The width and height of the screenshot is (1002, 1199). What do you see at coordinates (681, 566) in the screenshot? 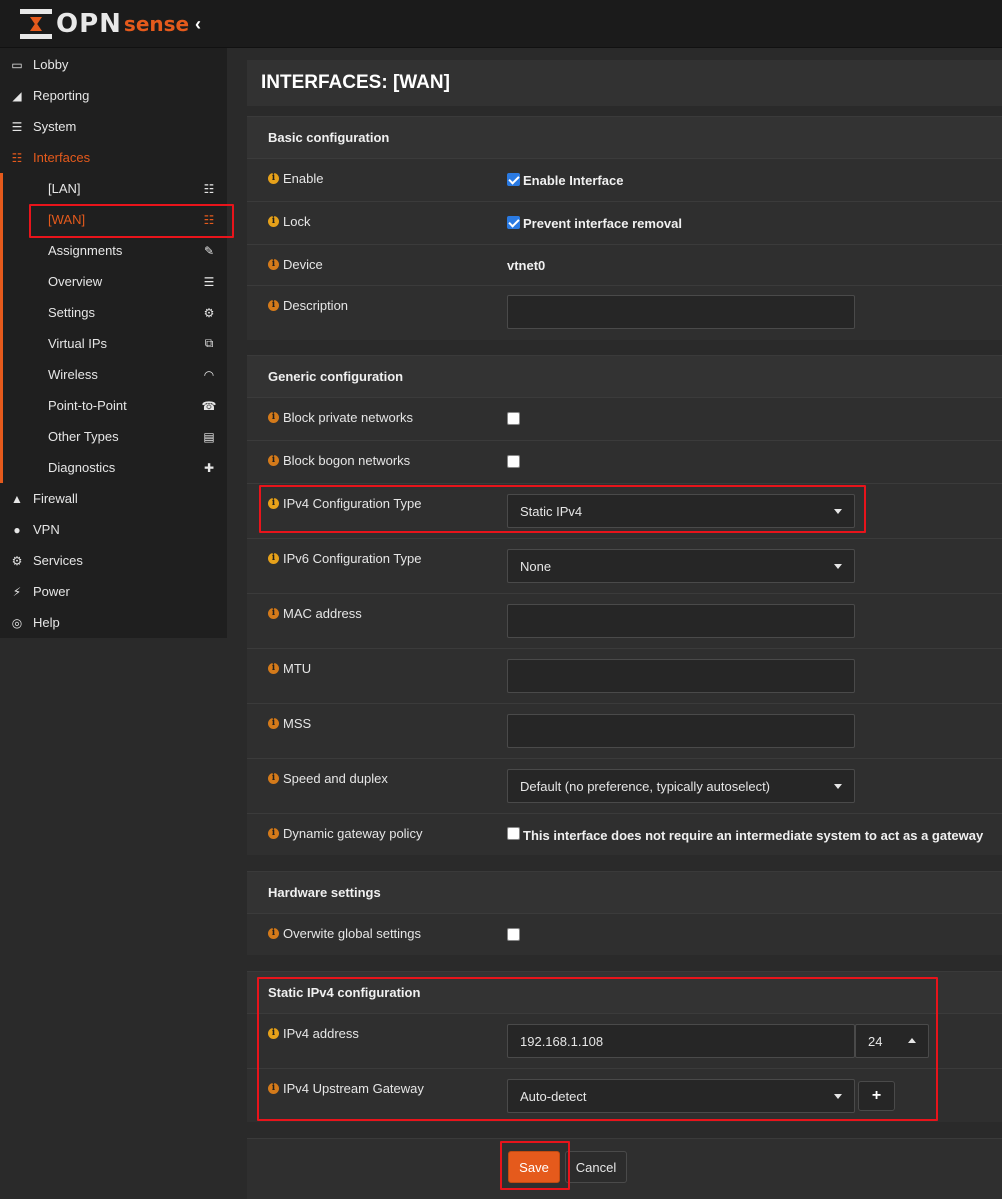
I see `ipv6-type-select: None` at bounding box center [681, 566].